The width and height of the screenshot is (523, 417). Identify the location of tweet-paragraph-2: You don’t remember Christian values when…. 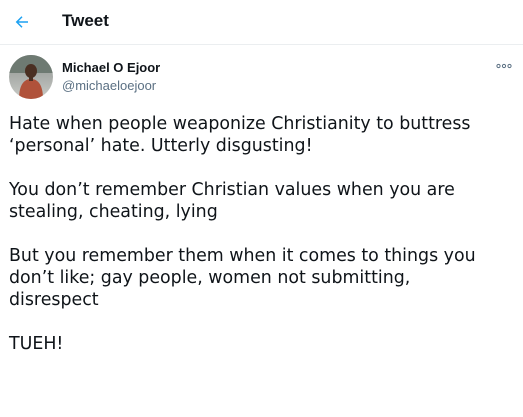
(232, 201).